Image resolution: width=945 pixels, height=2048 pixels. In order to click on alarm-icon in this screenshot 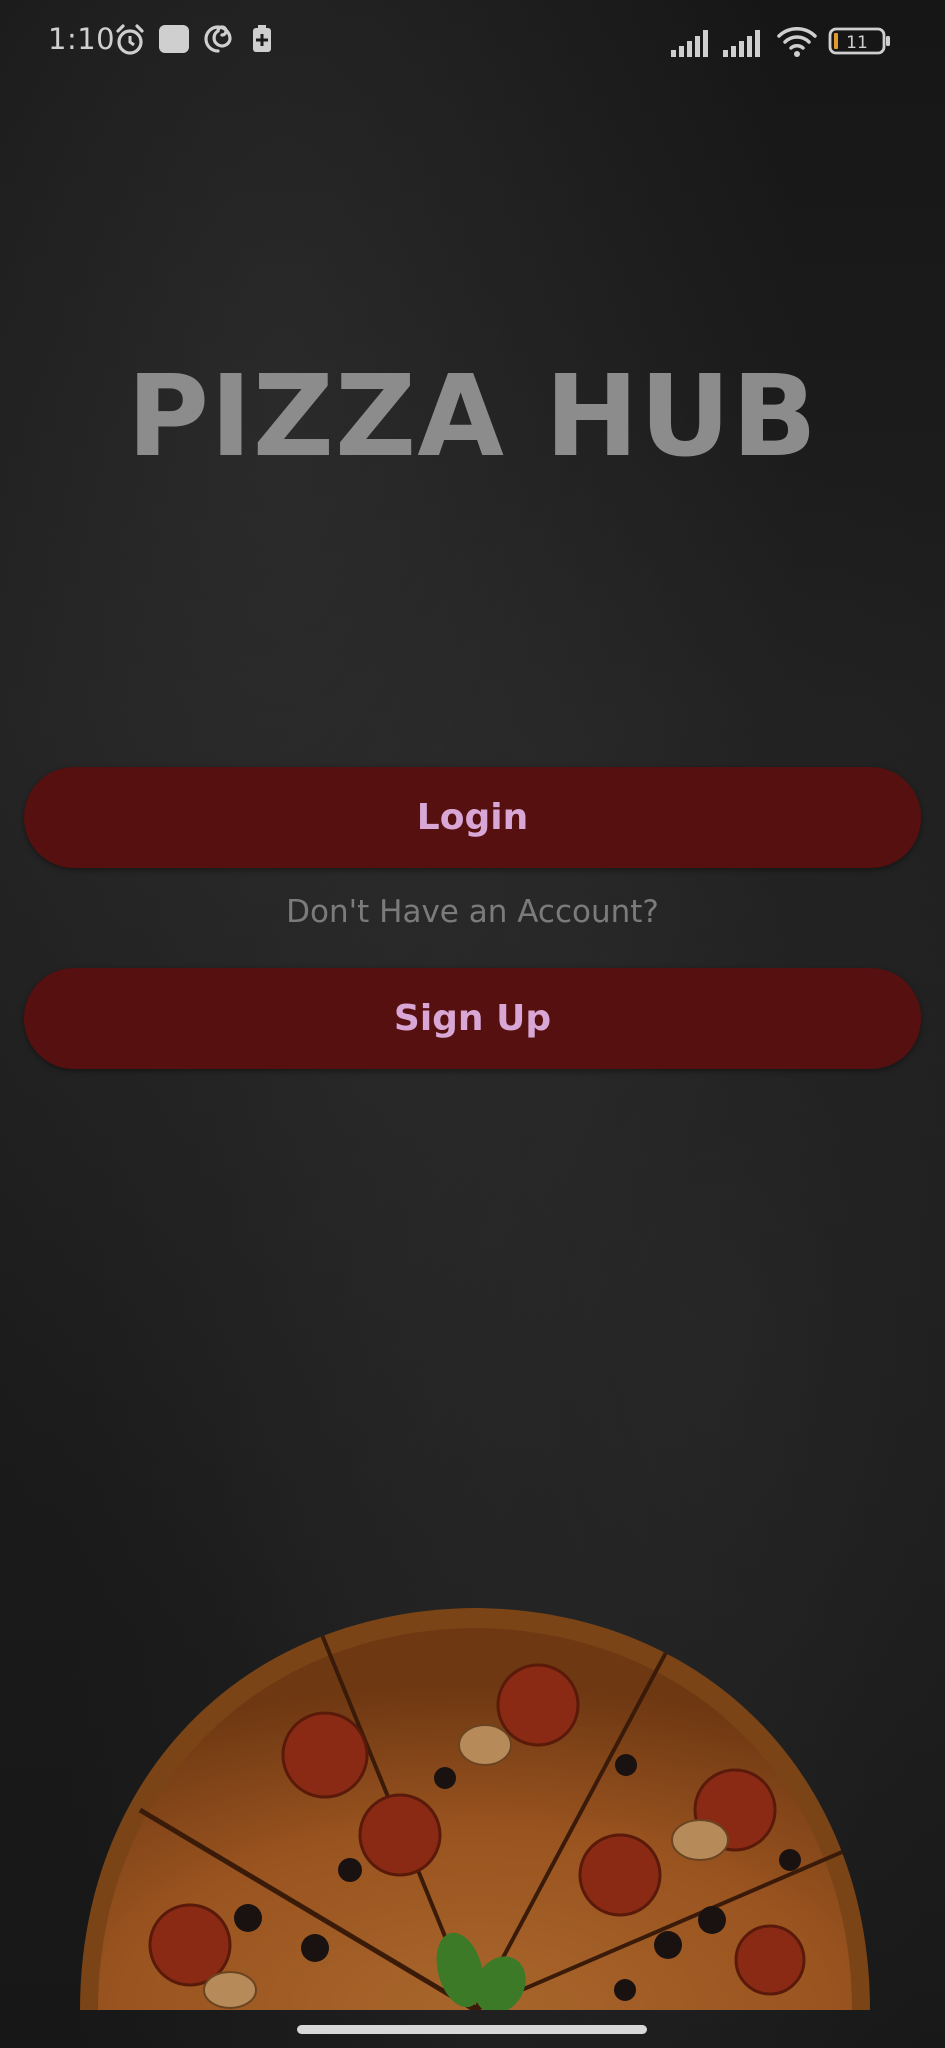, I will do `click(130, 42)`.